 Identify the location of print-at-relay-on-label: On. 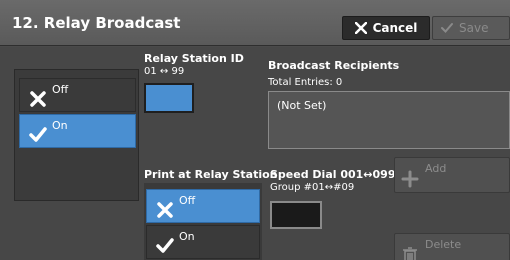
(187, 236).